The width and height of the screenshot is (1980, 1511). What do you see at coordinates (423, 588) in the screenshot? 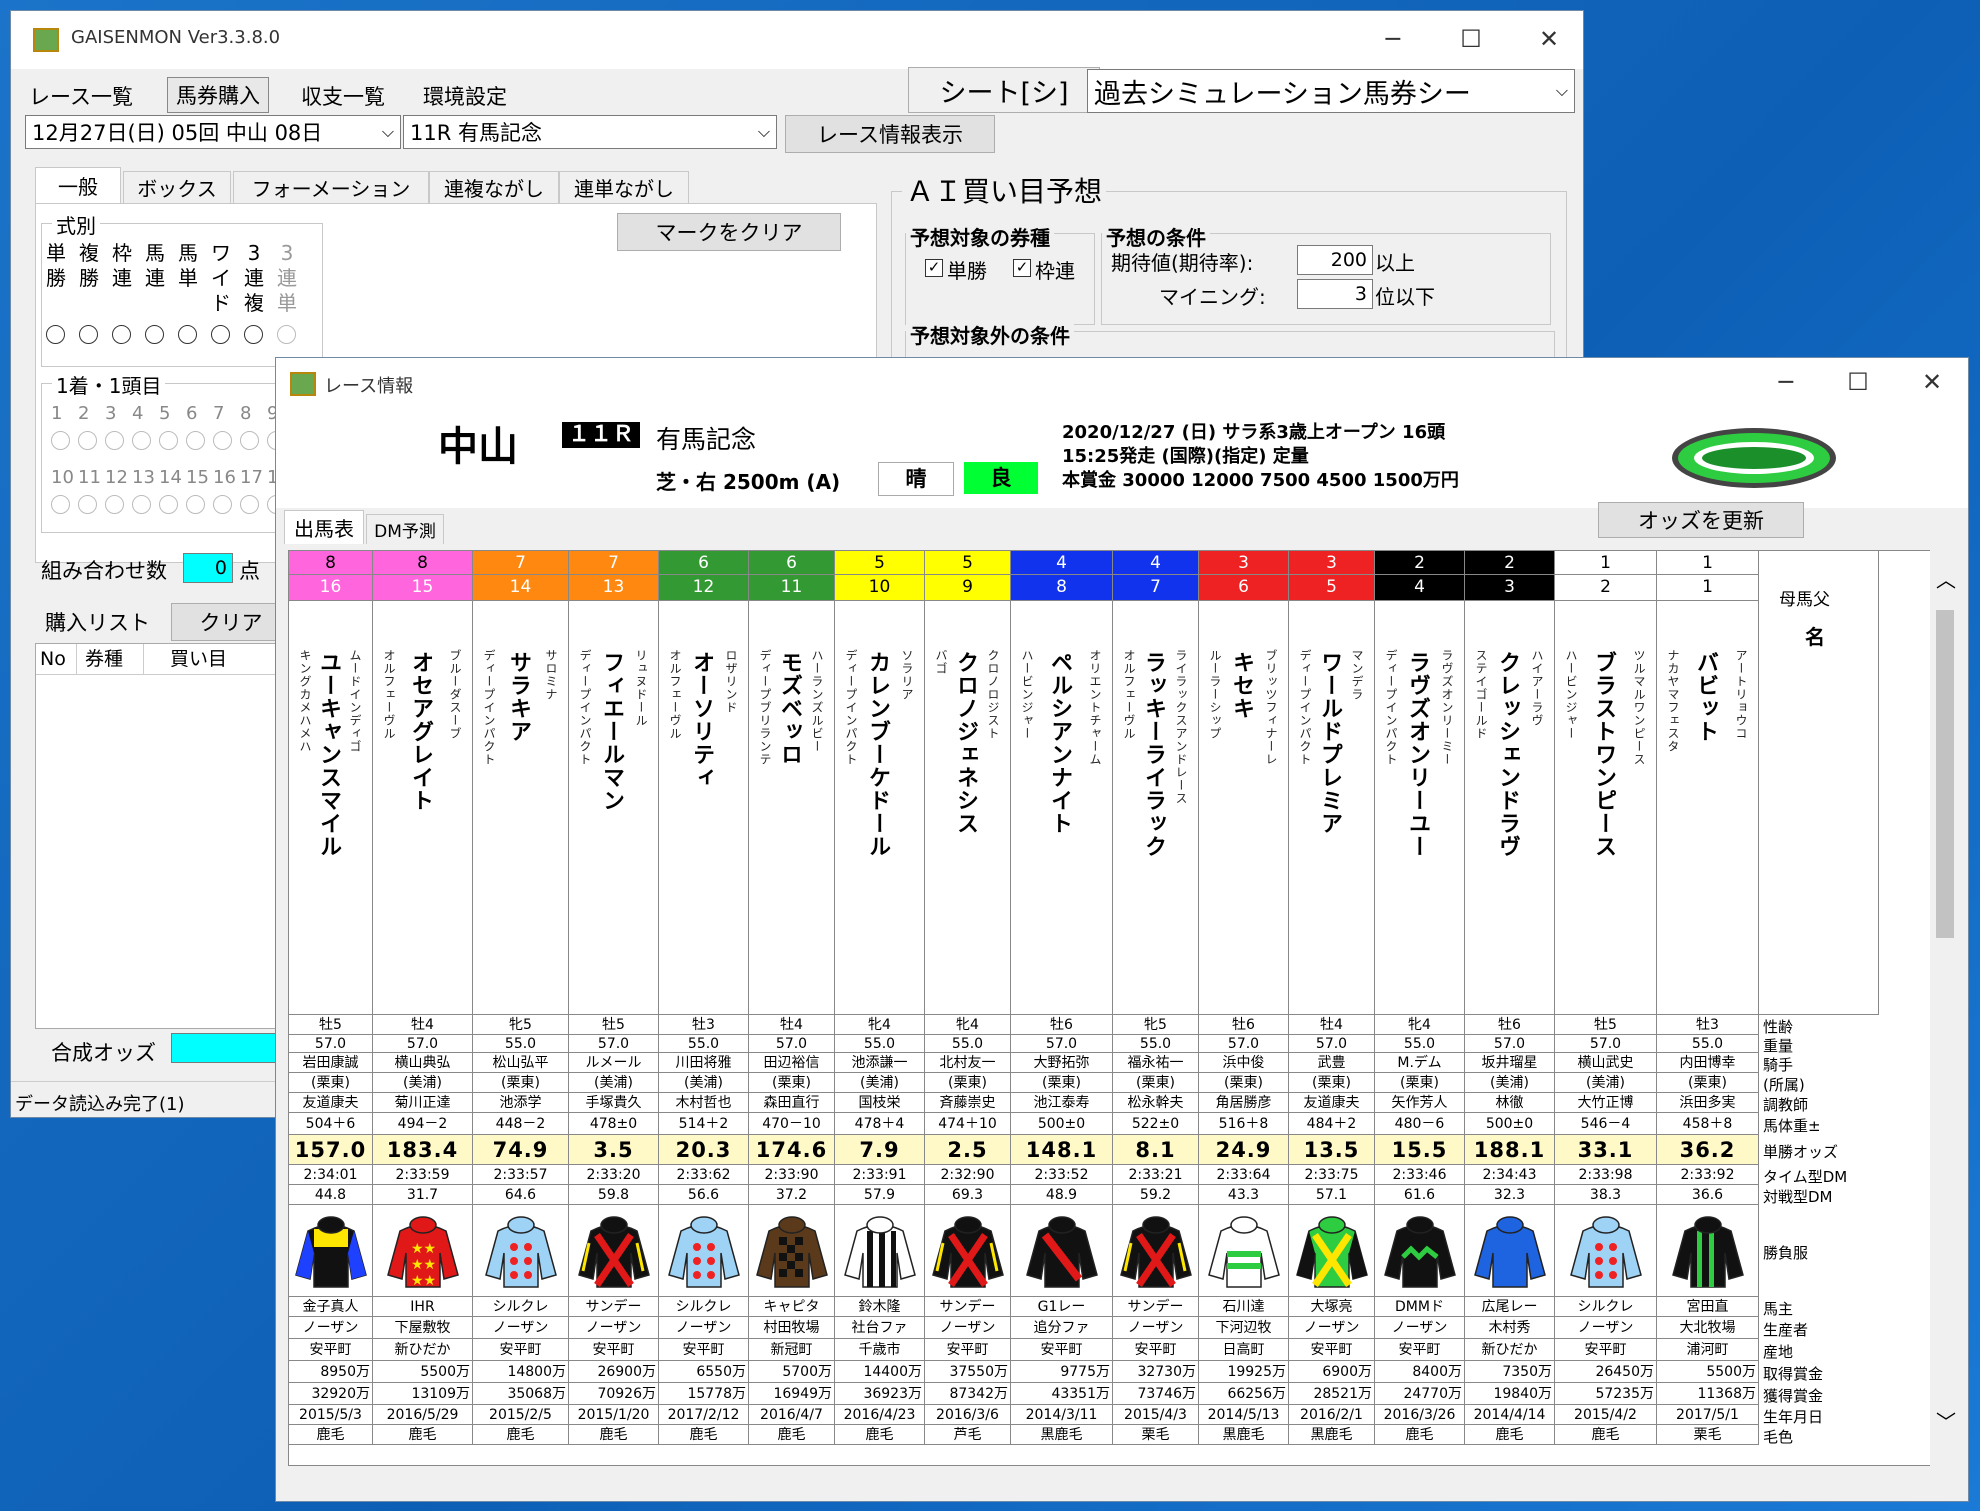
I see `horse-number-cell: 15` at bounding box center [423, 588].